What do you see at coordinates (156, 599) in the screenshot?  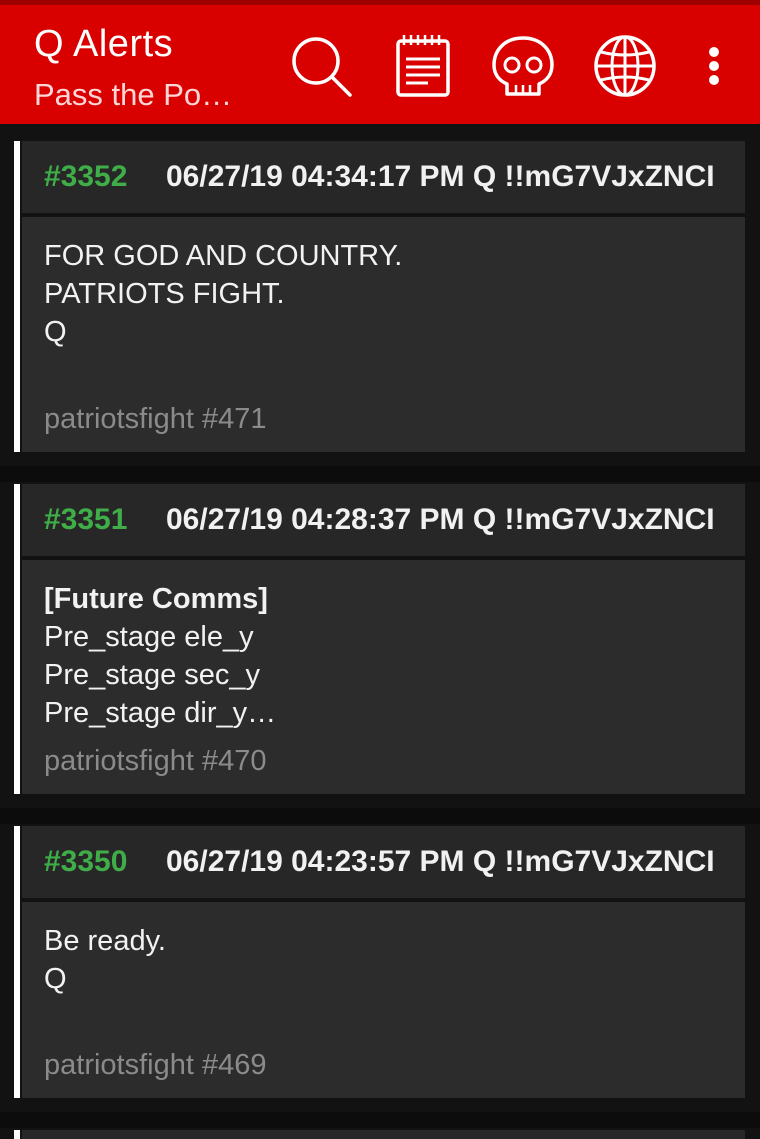 I see `post-heading: [Future Comms]` at bounding box center [156, 599].